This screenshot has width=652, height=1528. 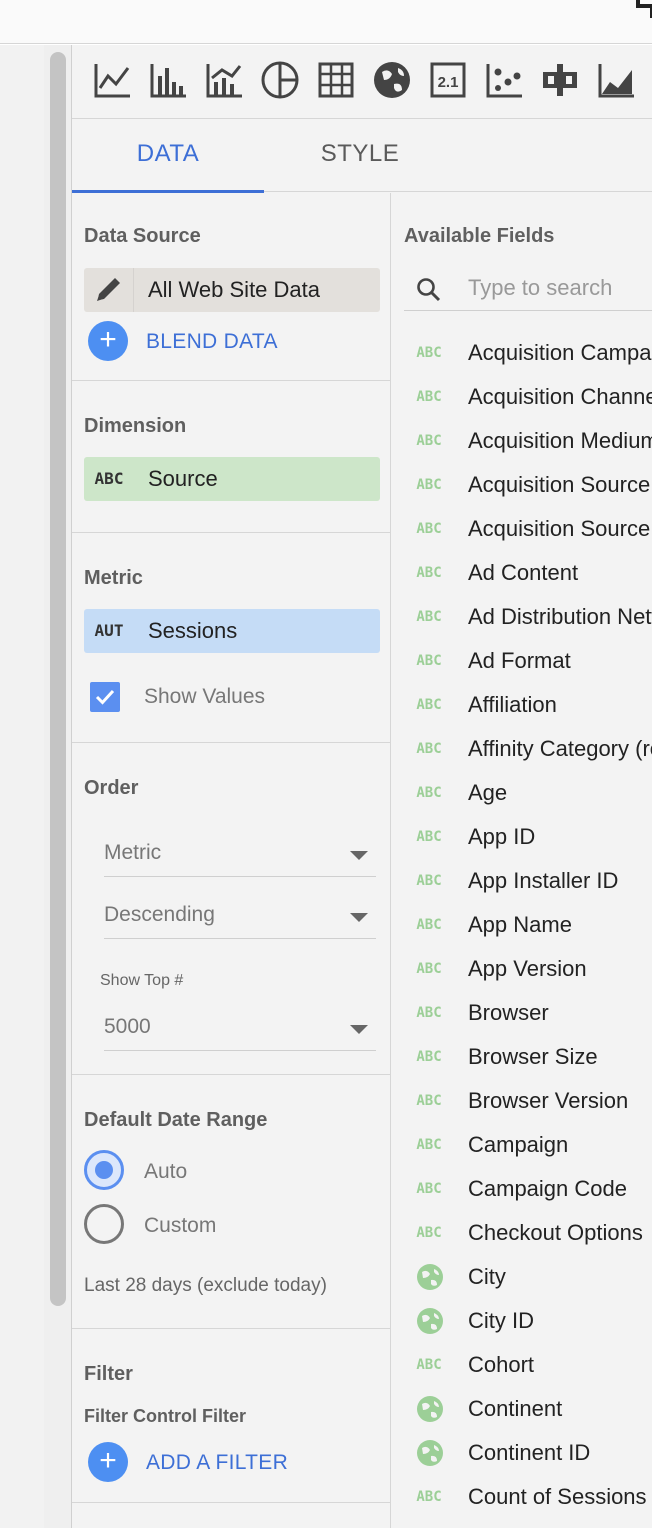 What do you see at coordinates (336, 80) in the screenshot?
I see `table-icon` at bounding box center [336, 80].